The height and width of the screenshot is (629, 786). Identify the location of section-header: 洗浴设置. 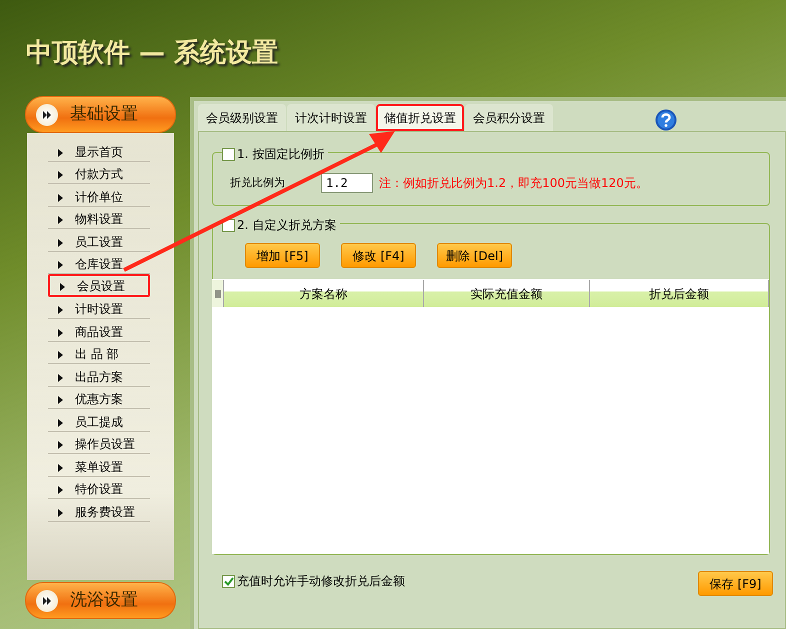
(100, 600).